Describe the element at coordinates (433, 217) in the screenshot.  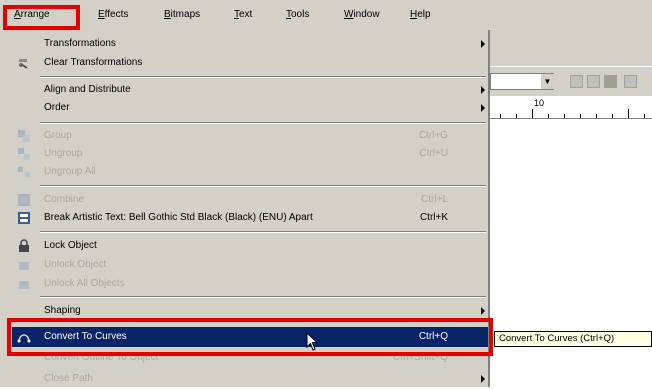
I see `menu-item-shortcut: Ctrl+K` at that location.